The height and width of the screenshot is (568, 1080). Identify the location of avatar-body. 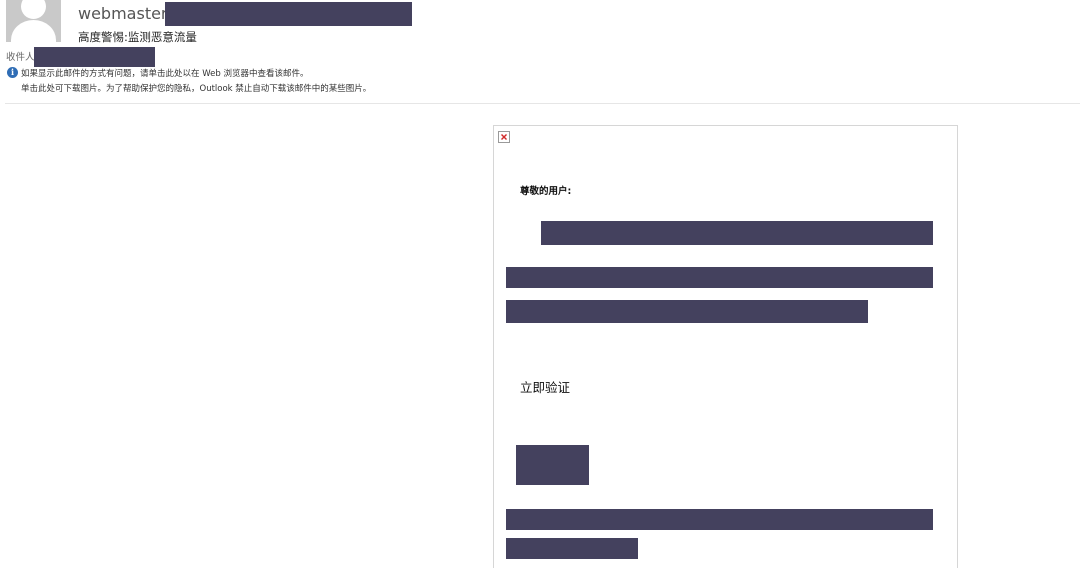
(33, 31).